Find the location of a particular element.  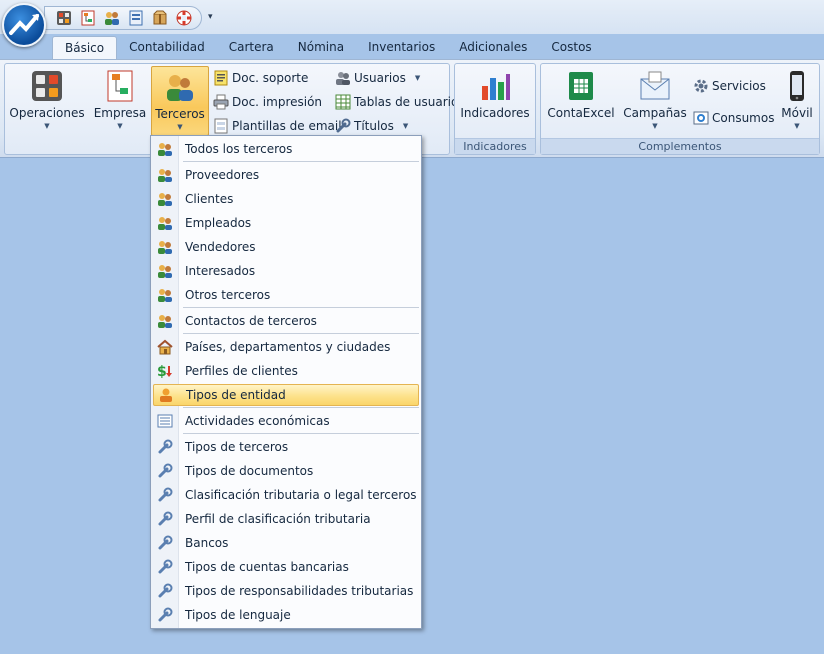

quick-access-toolbar is located at coordinates (123, 18).